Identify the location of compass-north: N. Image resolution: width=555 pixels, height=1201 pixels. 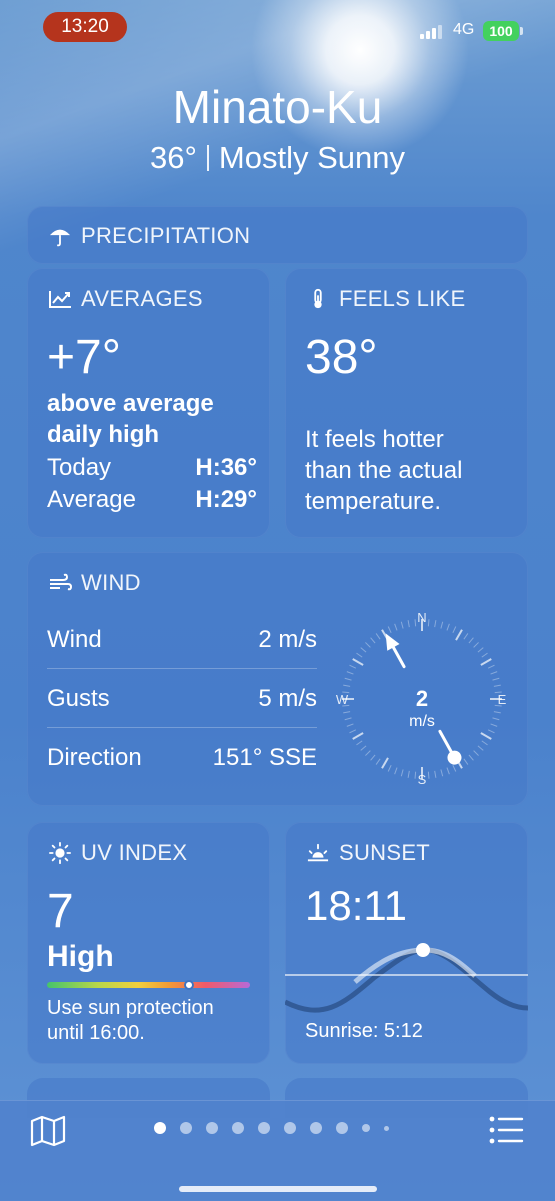
(421, 617).